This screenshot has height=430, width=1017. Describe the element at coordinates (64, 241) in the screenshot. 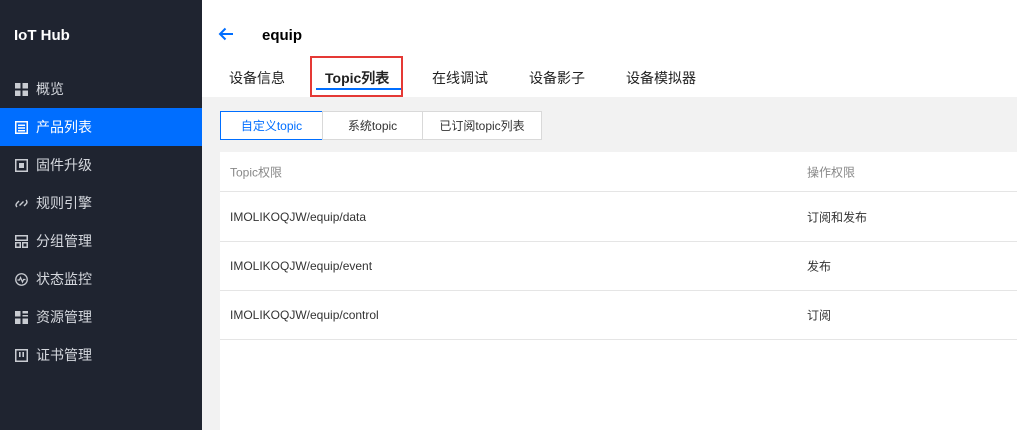

I see `sidebar-item-label: 分组管理` at that location.